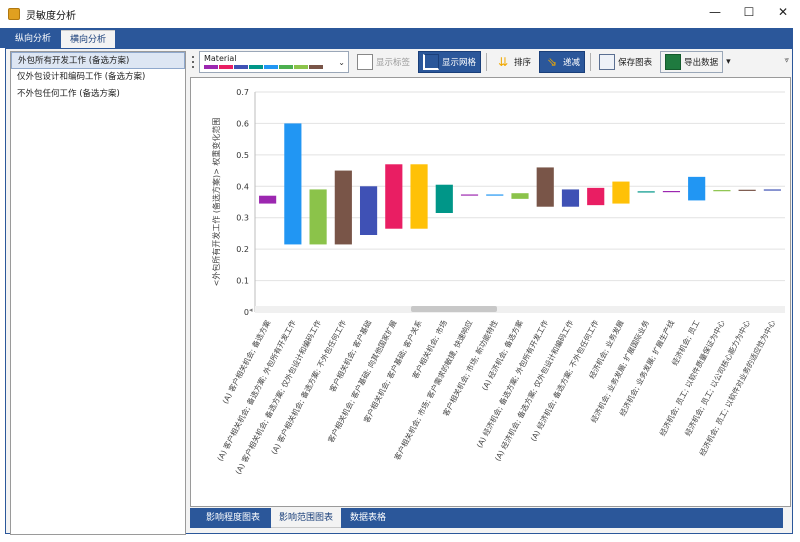  What do you see at coordinates (520, 309) in the screenshot?
I see `scrollbar-track` at bounding box center [520, 309].